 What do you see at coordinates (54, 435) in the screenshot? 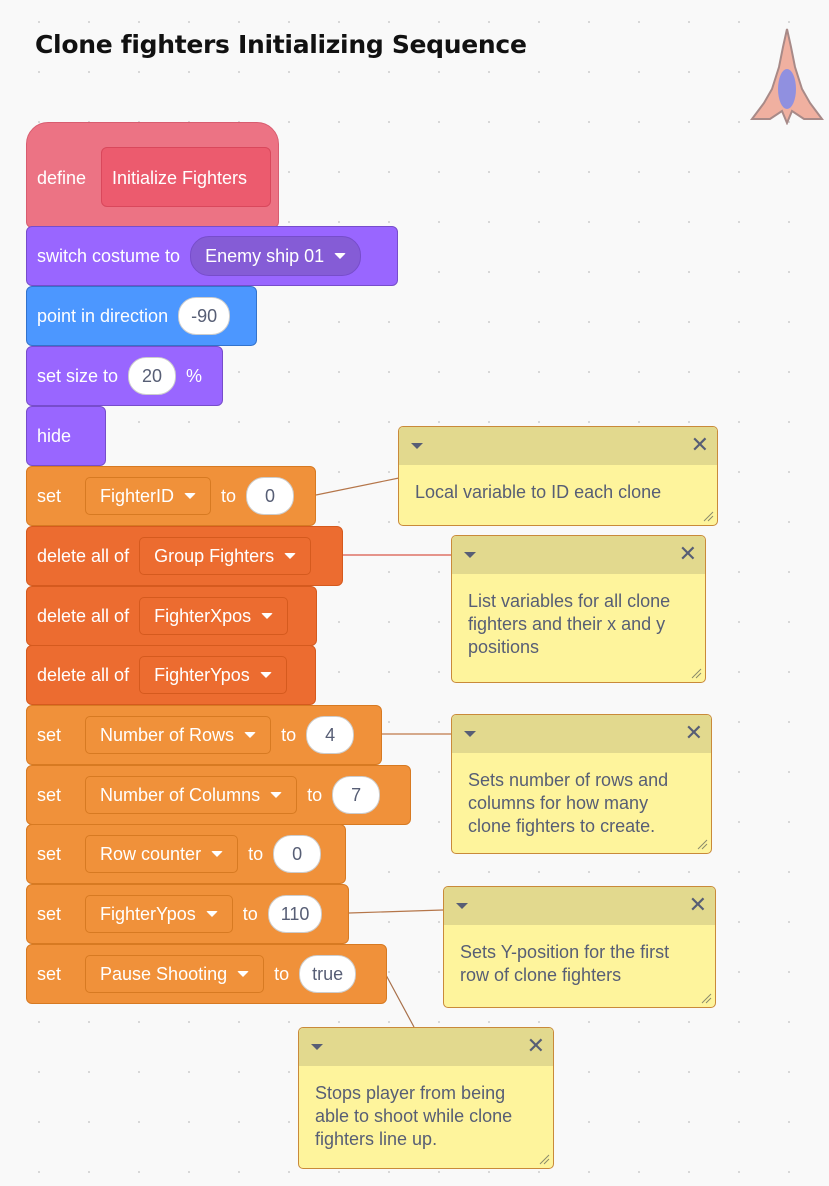
I see `block-label: hide` at bounding box center [54, 435].